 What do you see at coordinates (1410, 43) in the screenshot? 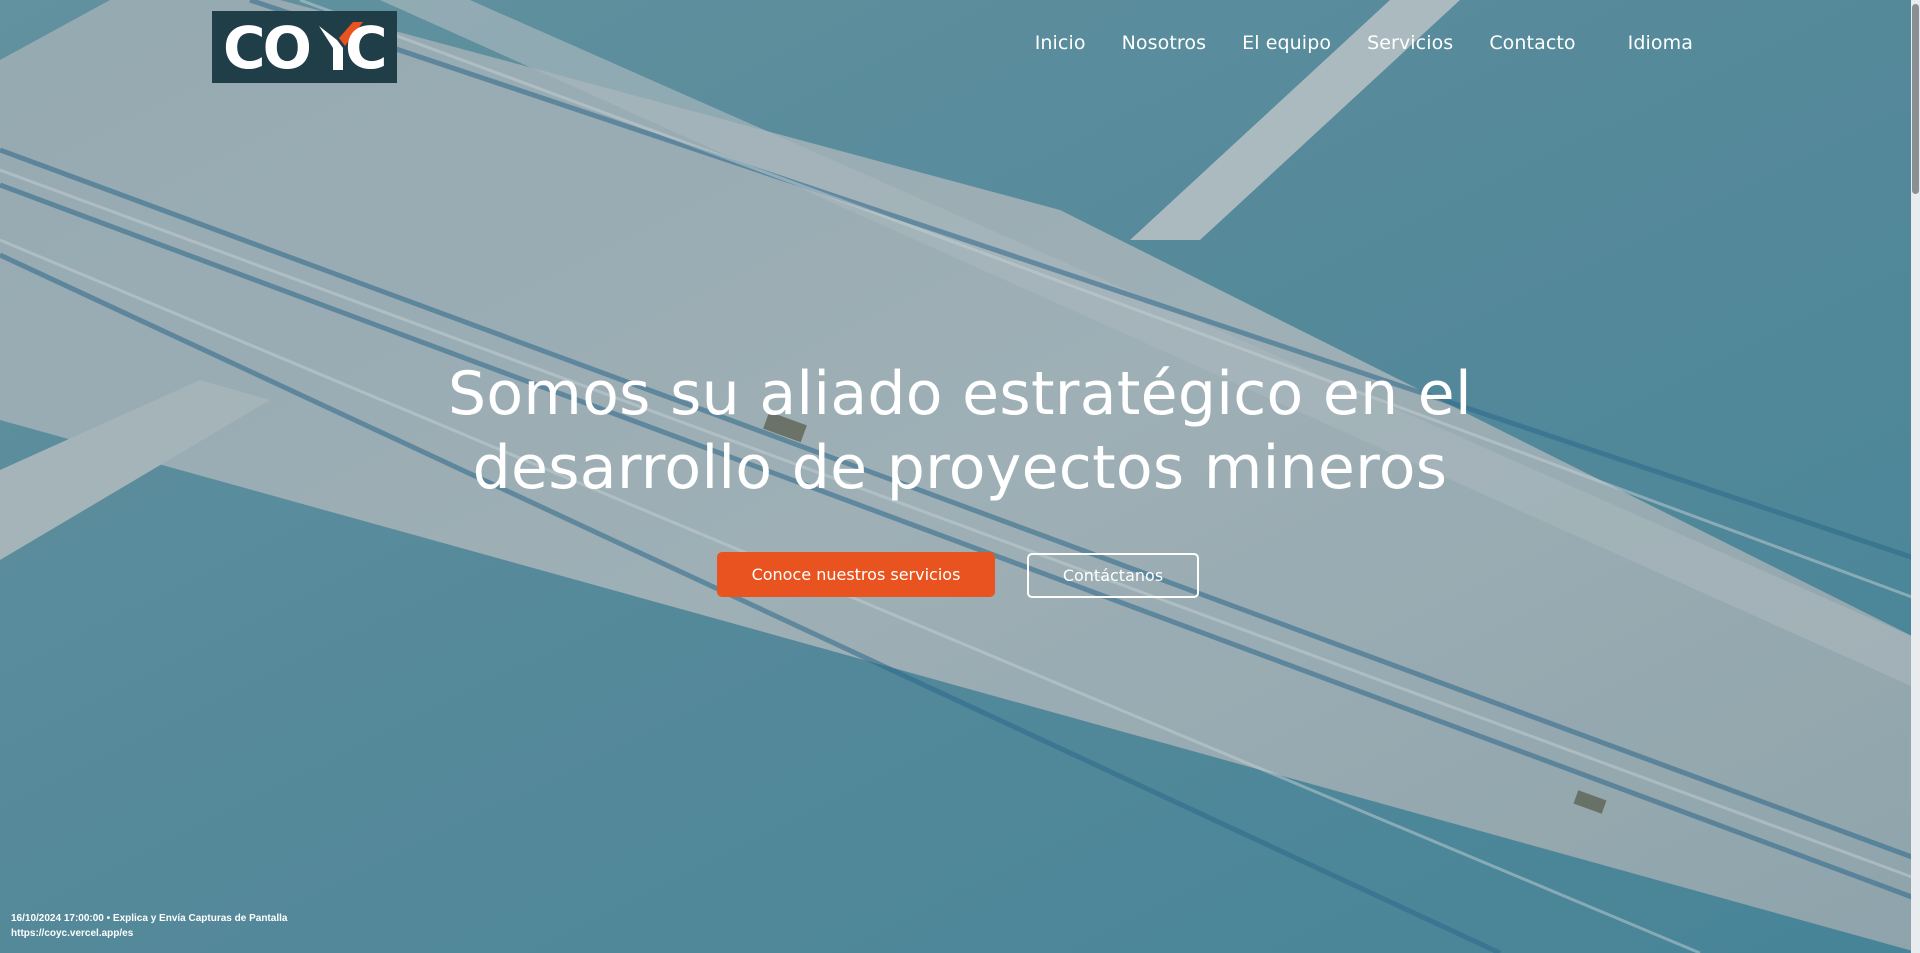
I see `nav-item-servicios: Servicios` at bounding box center [1410, 43].